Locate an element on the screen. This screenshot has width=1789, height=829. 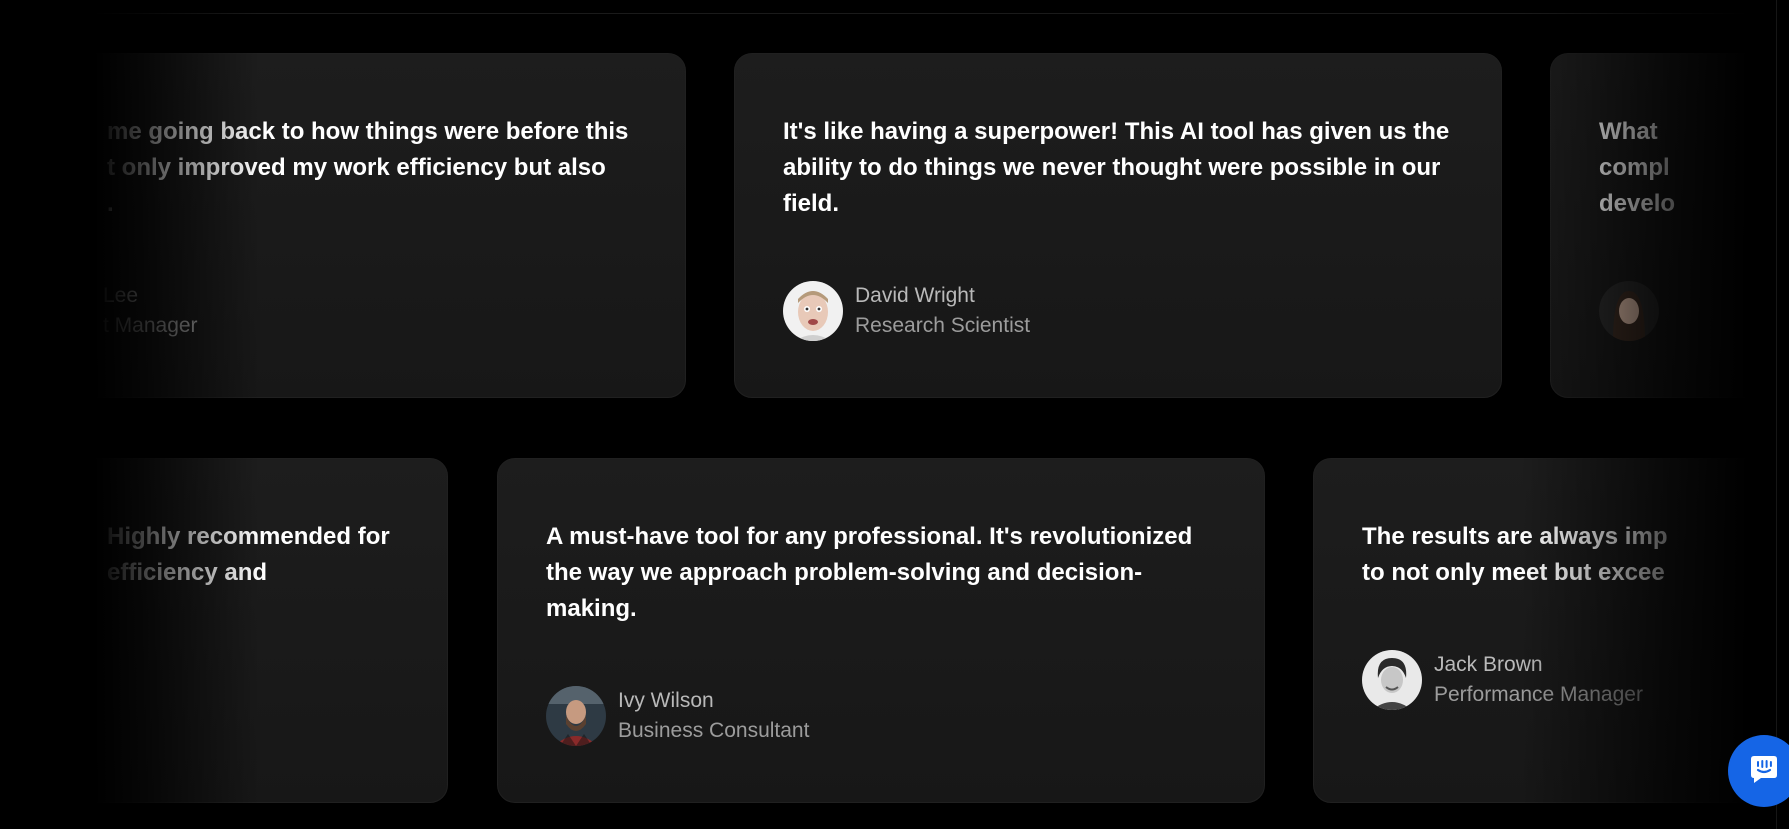
testimonial-card-third: What compl develo is located at coordinates (1669, 225).